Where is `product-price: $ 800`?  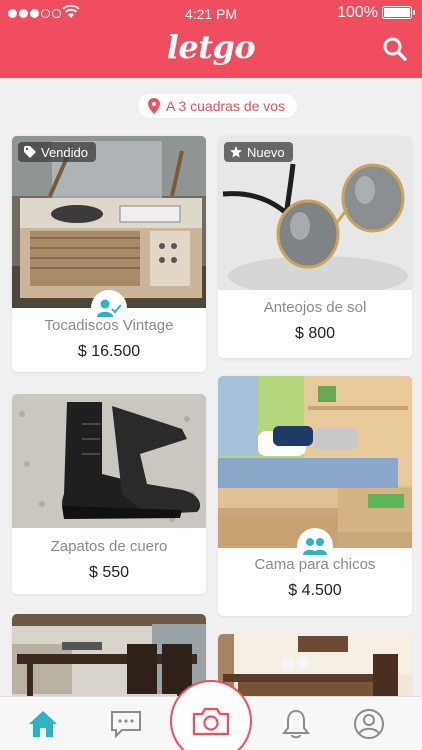 product-price: $ 800 is located at coordinates (315, 333).